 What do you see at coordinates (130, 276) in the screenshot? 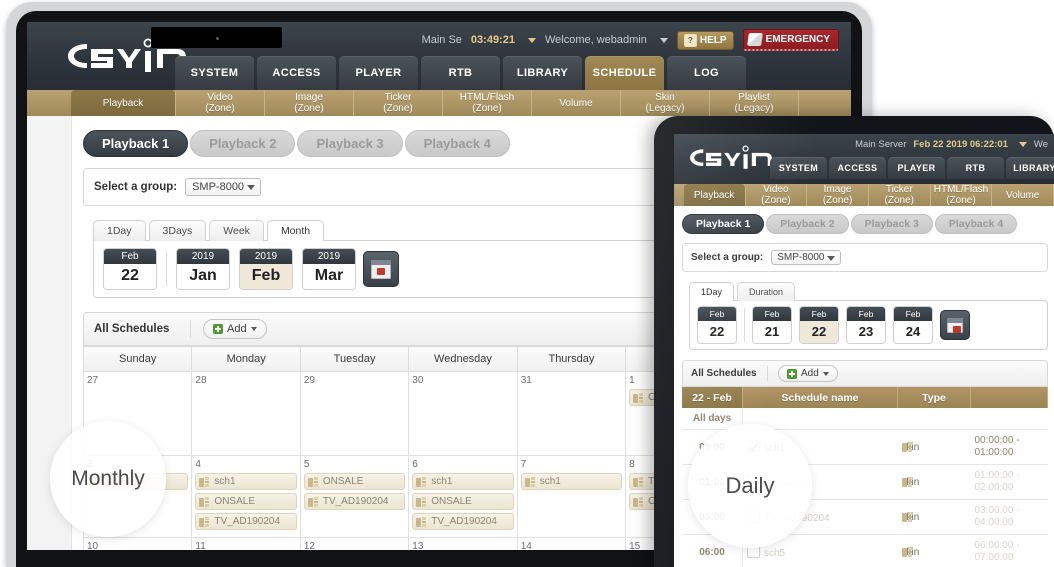
I see `date-card-bottom: 22` at bounding box center [130, 276].